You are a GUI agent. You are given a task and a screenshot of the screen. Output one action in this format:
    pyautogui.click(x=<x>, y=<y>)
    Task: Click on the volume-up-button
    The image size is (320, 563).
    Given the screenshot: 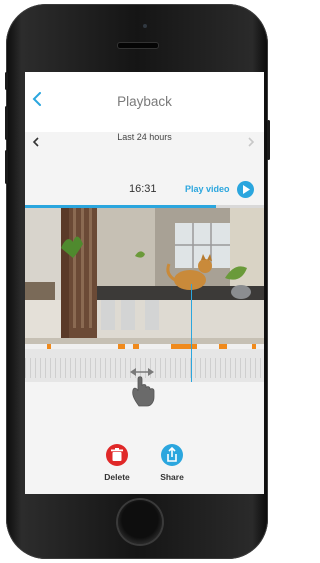 What is the action you would take?
    pyautogui.click(x=6, y=123)
    